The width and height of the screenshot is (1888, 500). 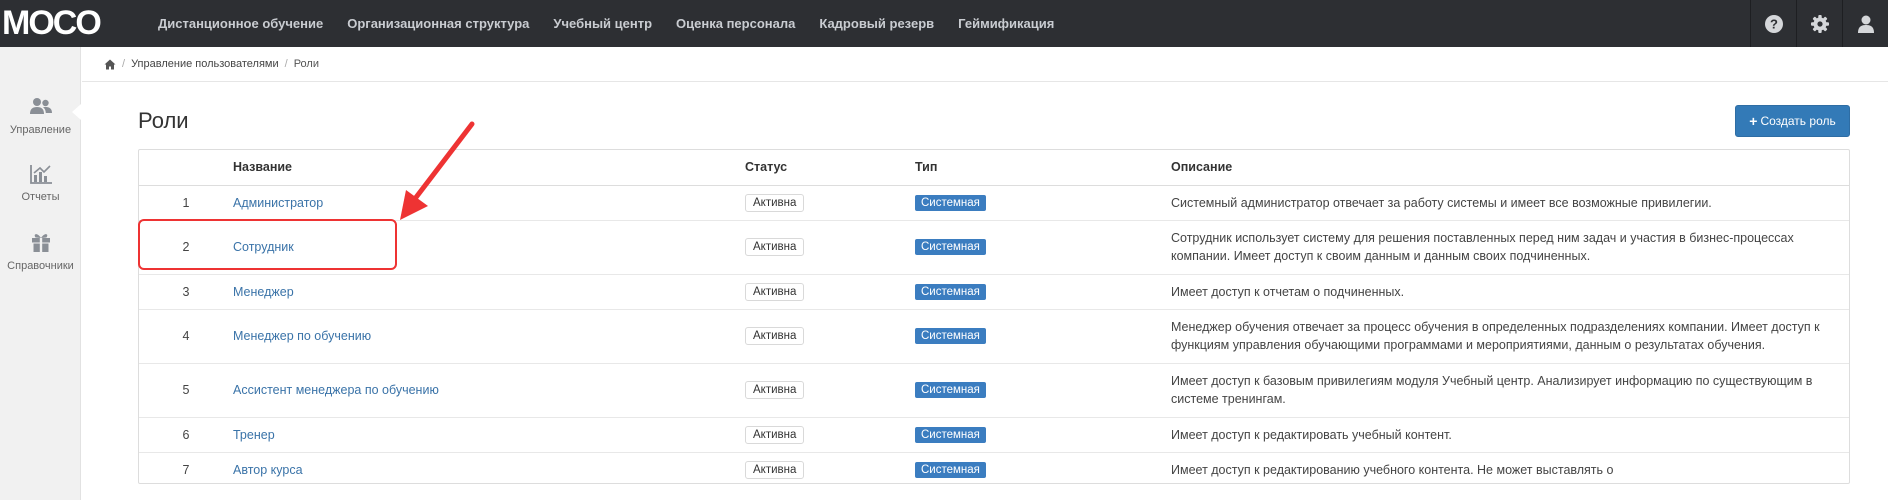 I want to click on row-number: 5, so click(x=186, y=389).